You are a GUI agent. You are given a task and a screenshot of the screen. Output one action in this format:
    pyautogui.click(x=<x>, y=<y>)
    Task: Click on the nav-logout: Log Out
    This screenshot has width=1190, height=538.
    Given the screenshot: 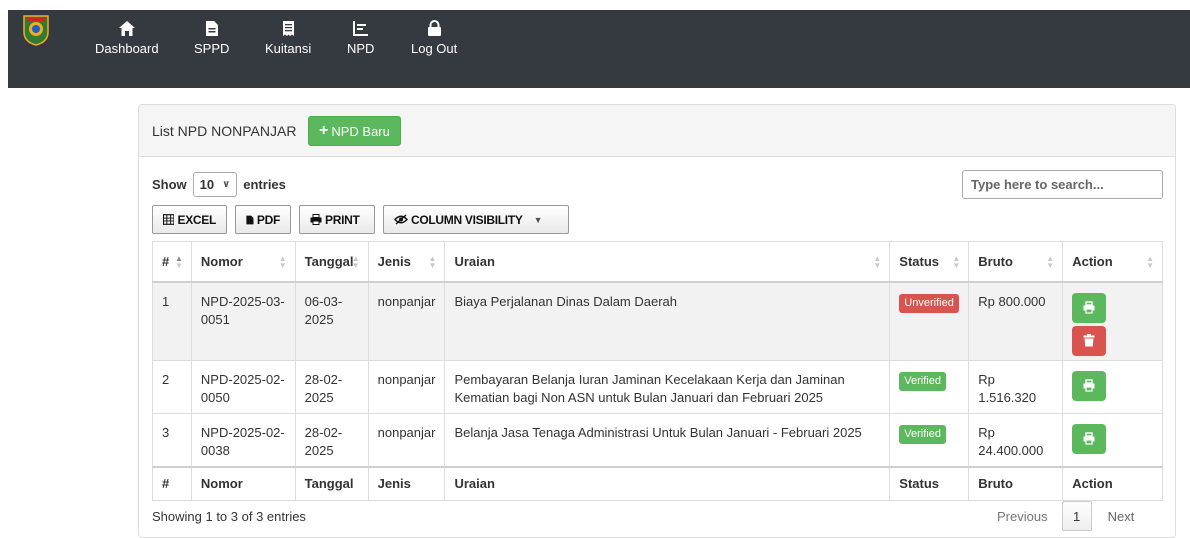 What is the action you would take?
    pyautogui.click(x=434, y=38)
    